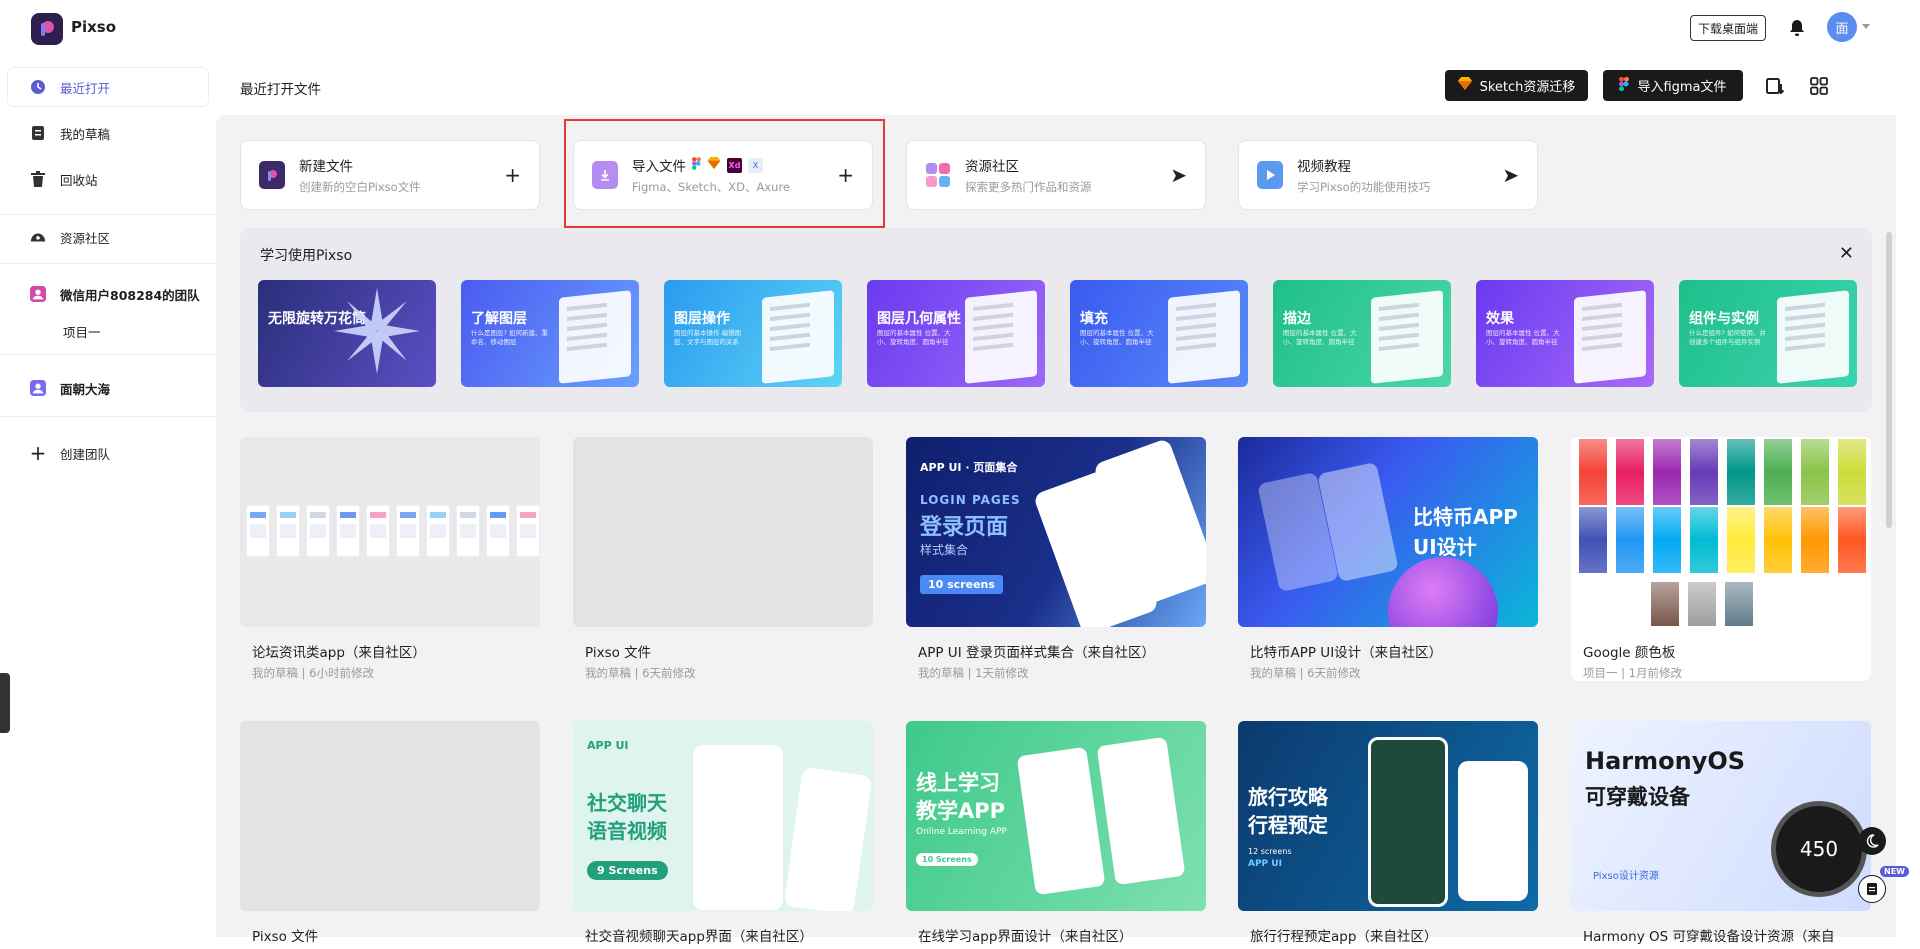 This screenshot has width=1920, height=949. Describe the element at coordinates (339, 653) in the screenshot. I see `file-name: 论坛资讯类app（来自社区）` at that location.